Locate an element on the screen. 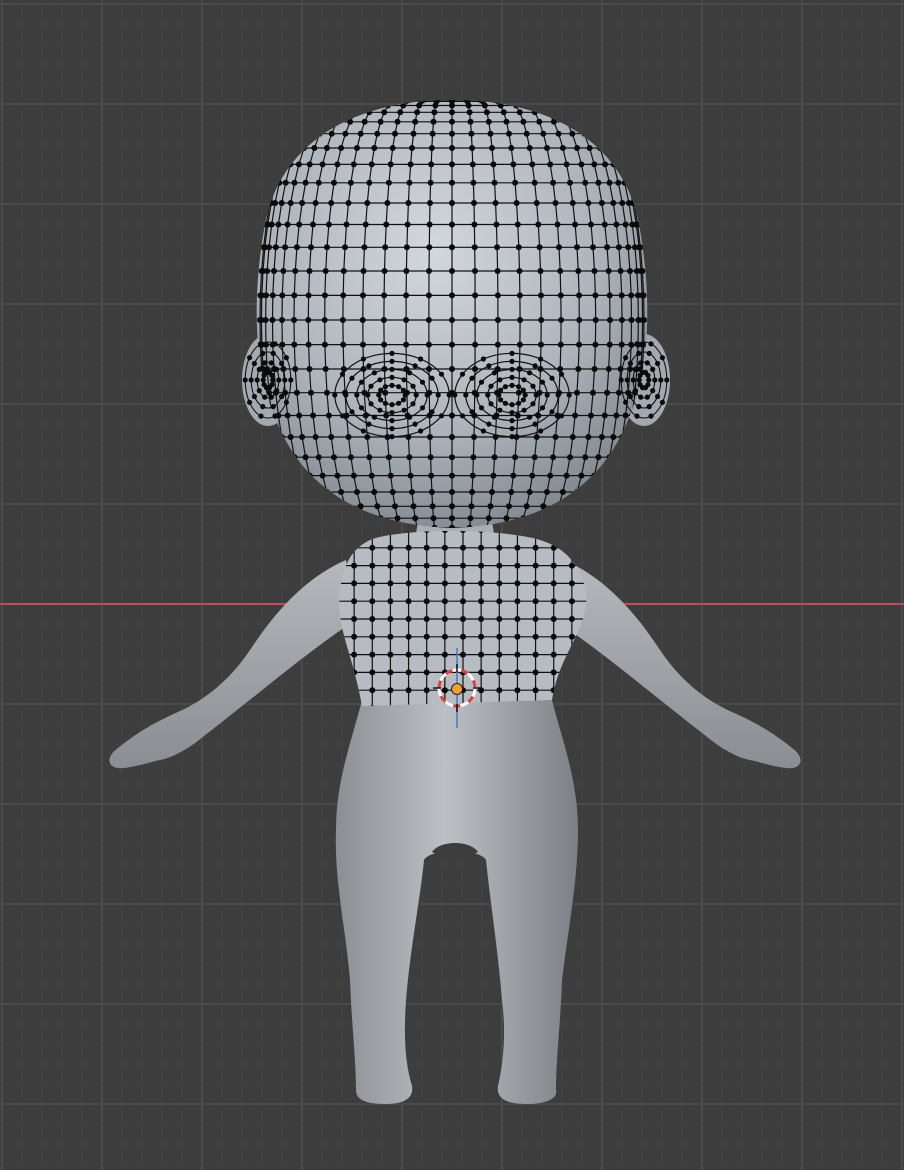  object-origin-icon is located at coordinates (457, 689).